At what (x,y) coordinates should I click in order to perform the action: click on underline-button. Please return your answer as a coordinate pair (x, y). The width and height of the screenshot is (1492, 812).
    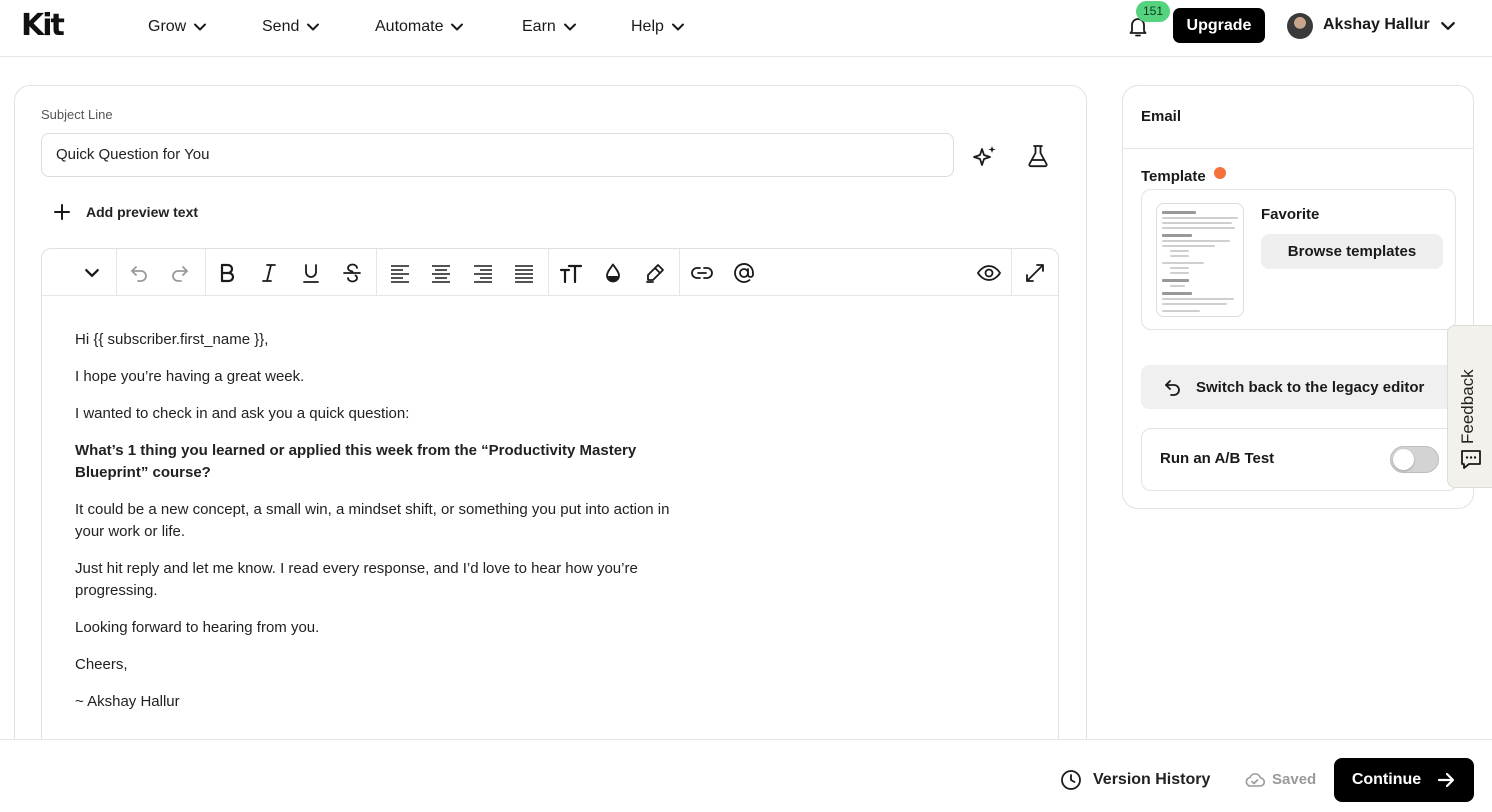
    Looking at the image, I should click on (311, 273).